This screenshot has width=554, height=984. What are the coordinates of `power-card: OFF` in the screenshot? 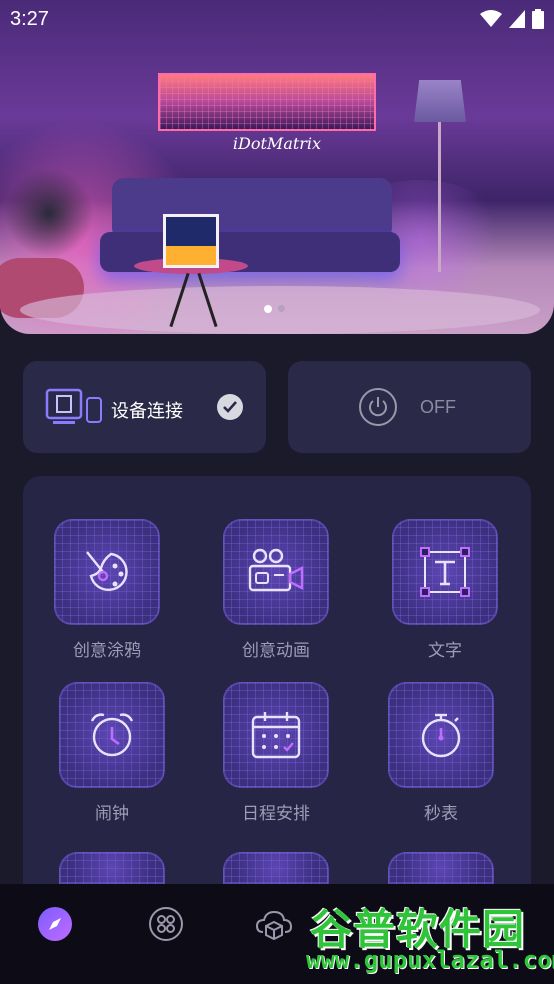 It's located at (409, 407).